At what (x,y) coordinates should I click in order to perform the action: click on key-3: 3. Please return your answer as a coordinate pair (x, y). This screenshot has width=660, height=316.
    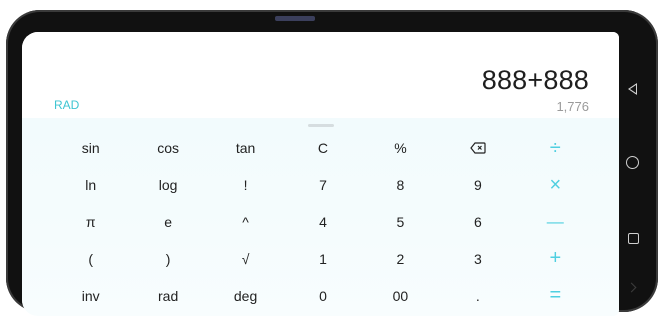
    Looking at the image, I should click on (477, 258).